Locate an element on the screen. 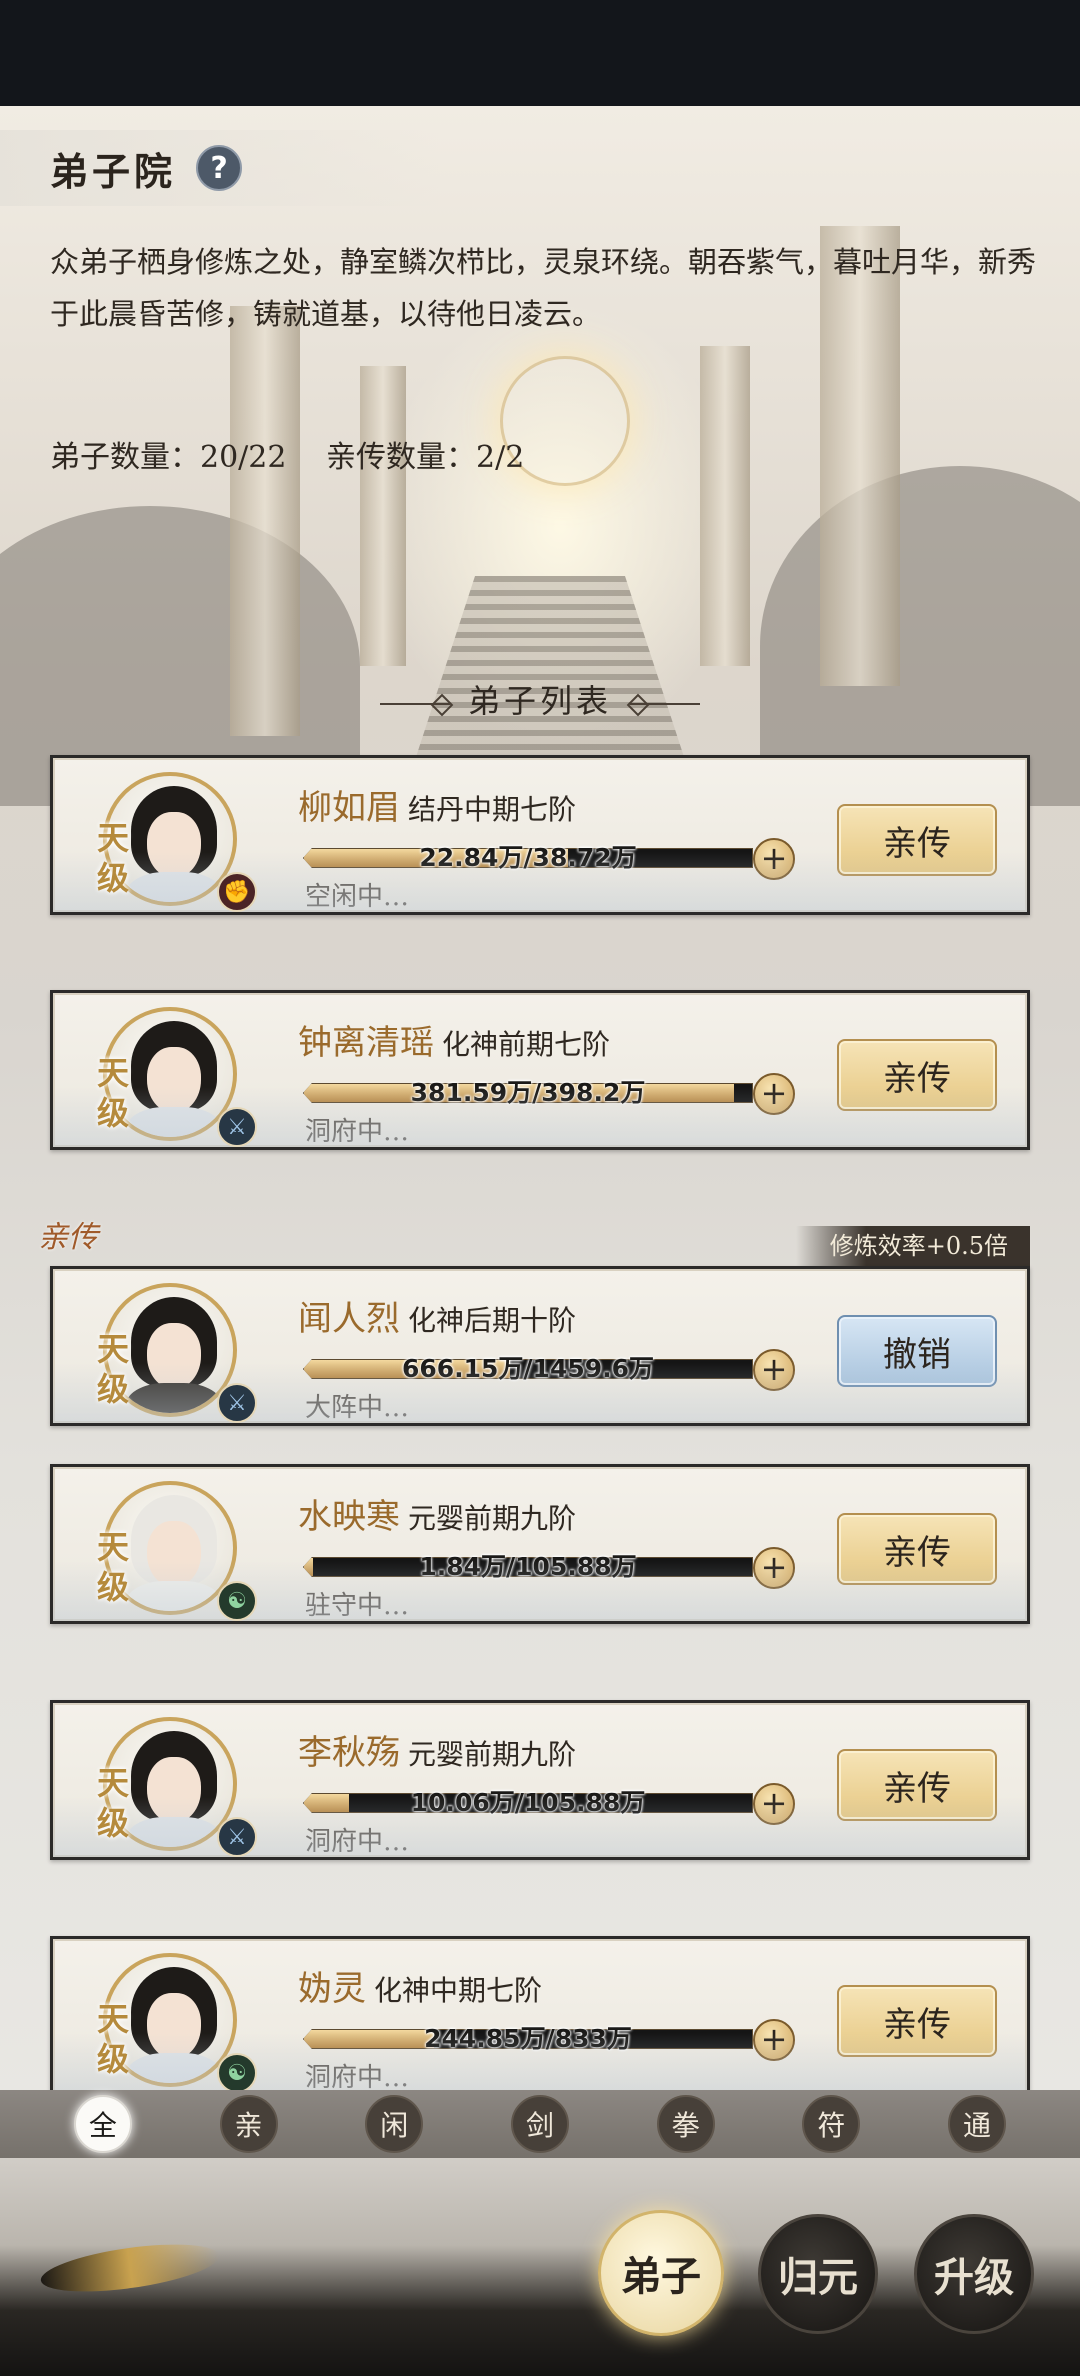 The image size is (1080, 2376). disciple-name: 闻人烈 is located at coordinates (349, 1319).